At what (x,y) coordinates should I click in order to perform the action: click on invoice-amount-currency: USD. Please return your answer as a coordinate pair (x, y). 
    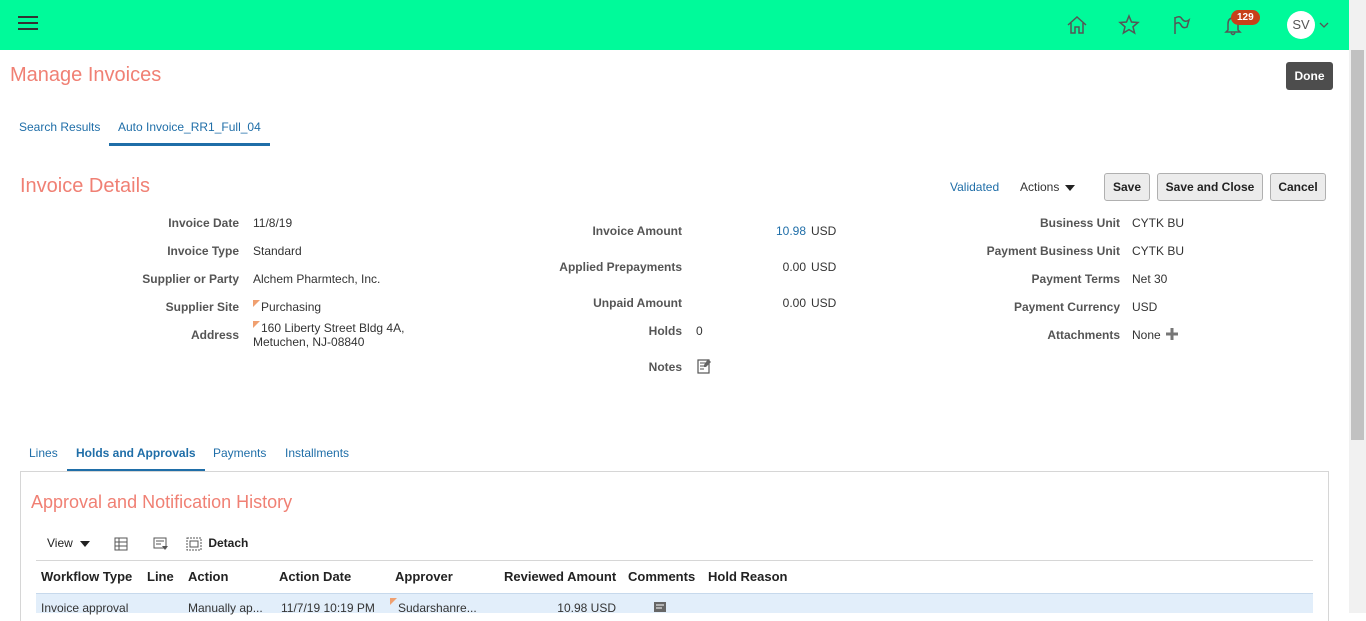
    Looking at the image, I should click on (824, 231).